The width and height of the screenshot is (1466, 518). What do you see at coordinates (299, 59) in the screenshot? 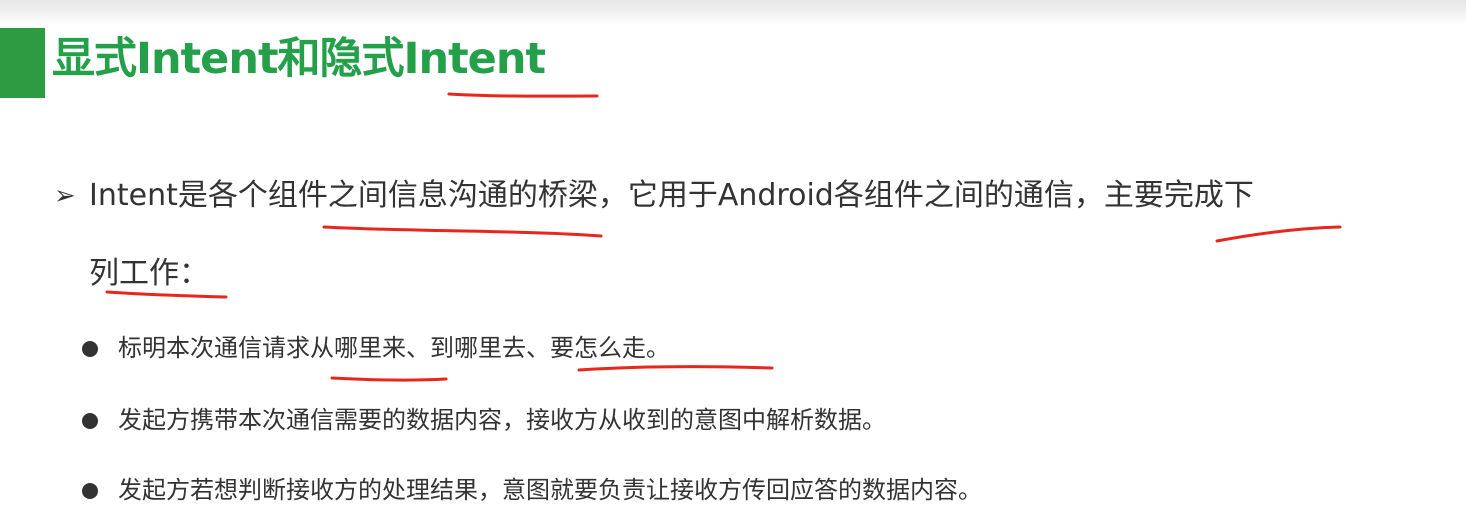
I see `slide-title: 显式Intent和隐式Intent` at bounding box center [299, 59].